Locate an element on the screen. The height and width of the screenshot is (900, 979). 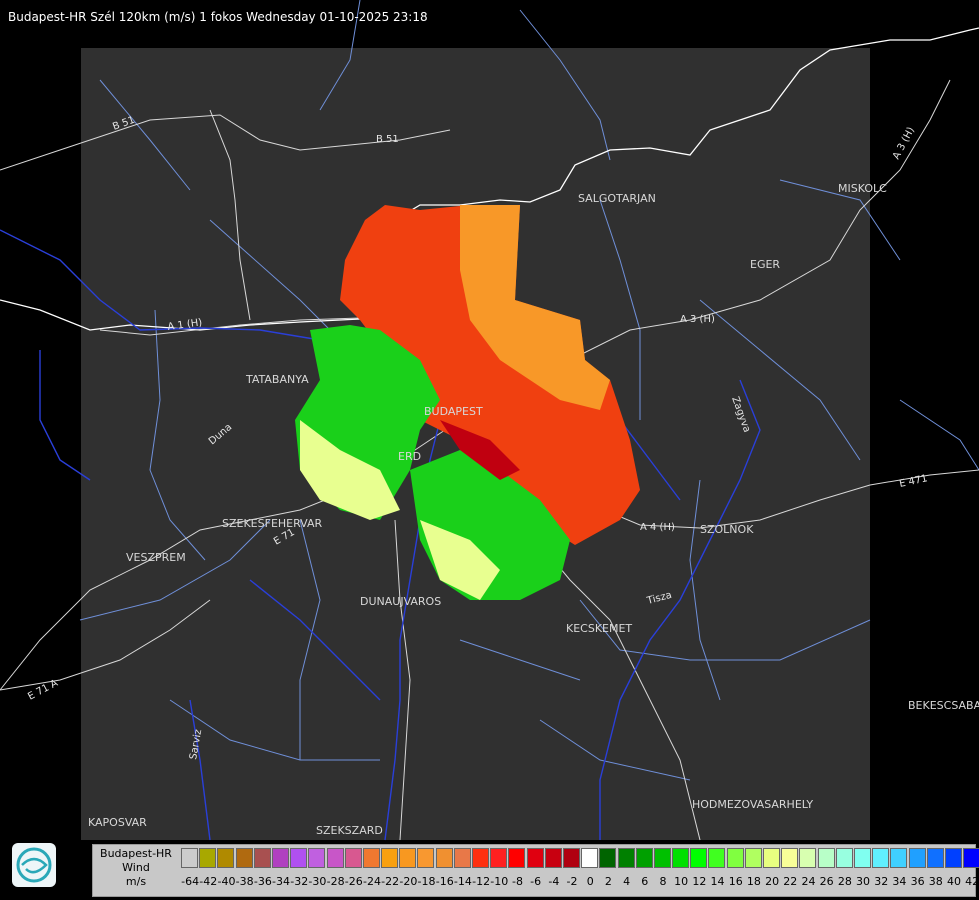
legend-tick-label: -40 is located at coordinates (226, 881).